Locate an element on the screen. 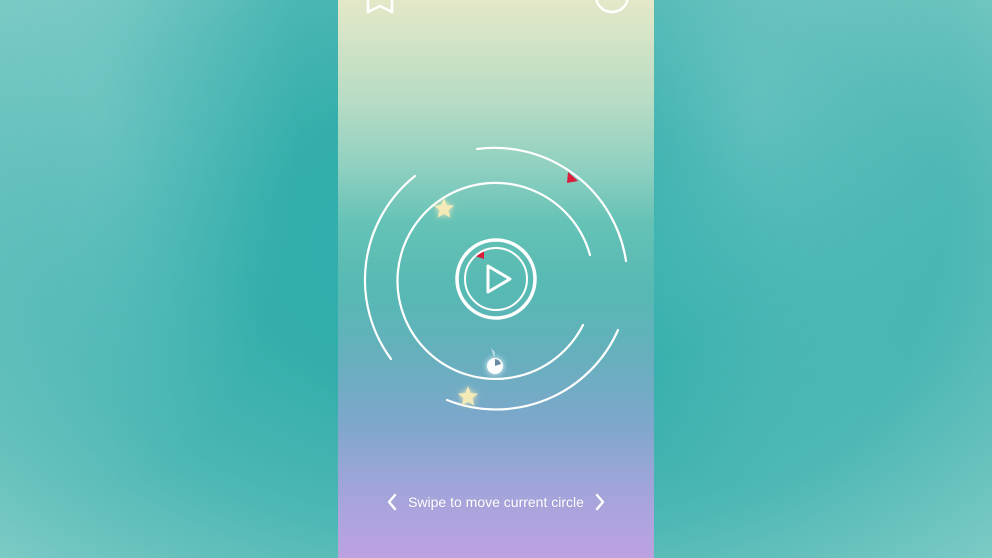 This screenshot has width=992, height=558. outer-ring-arc-top is located at coordinates (551, 204).